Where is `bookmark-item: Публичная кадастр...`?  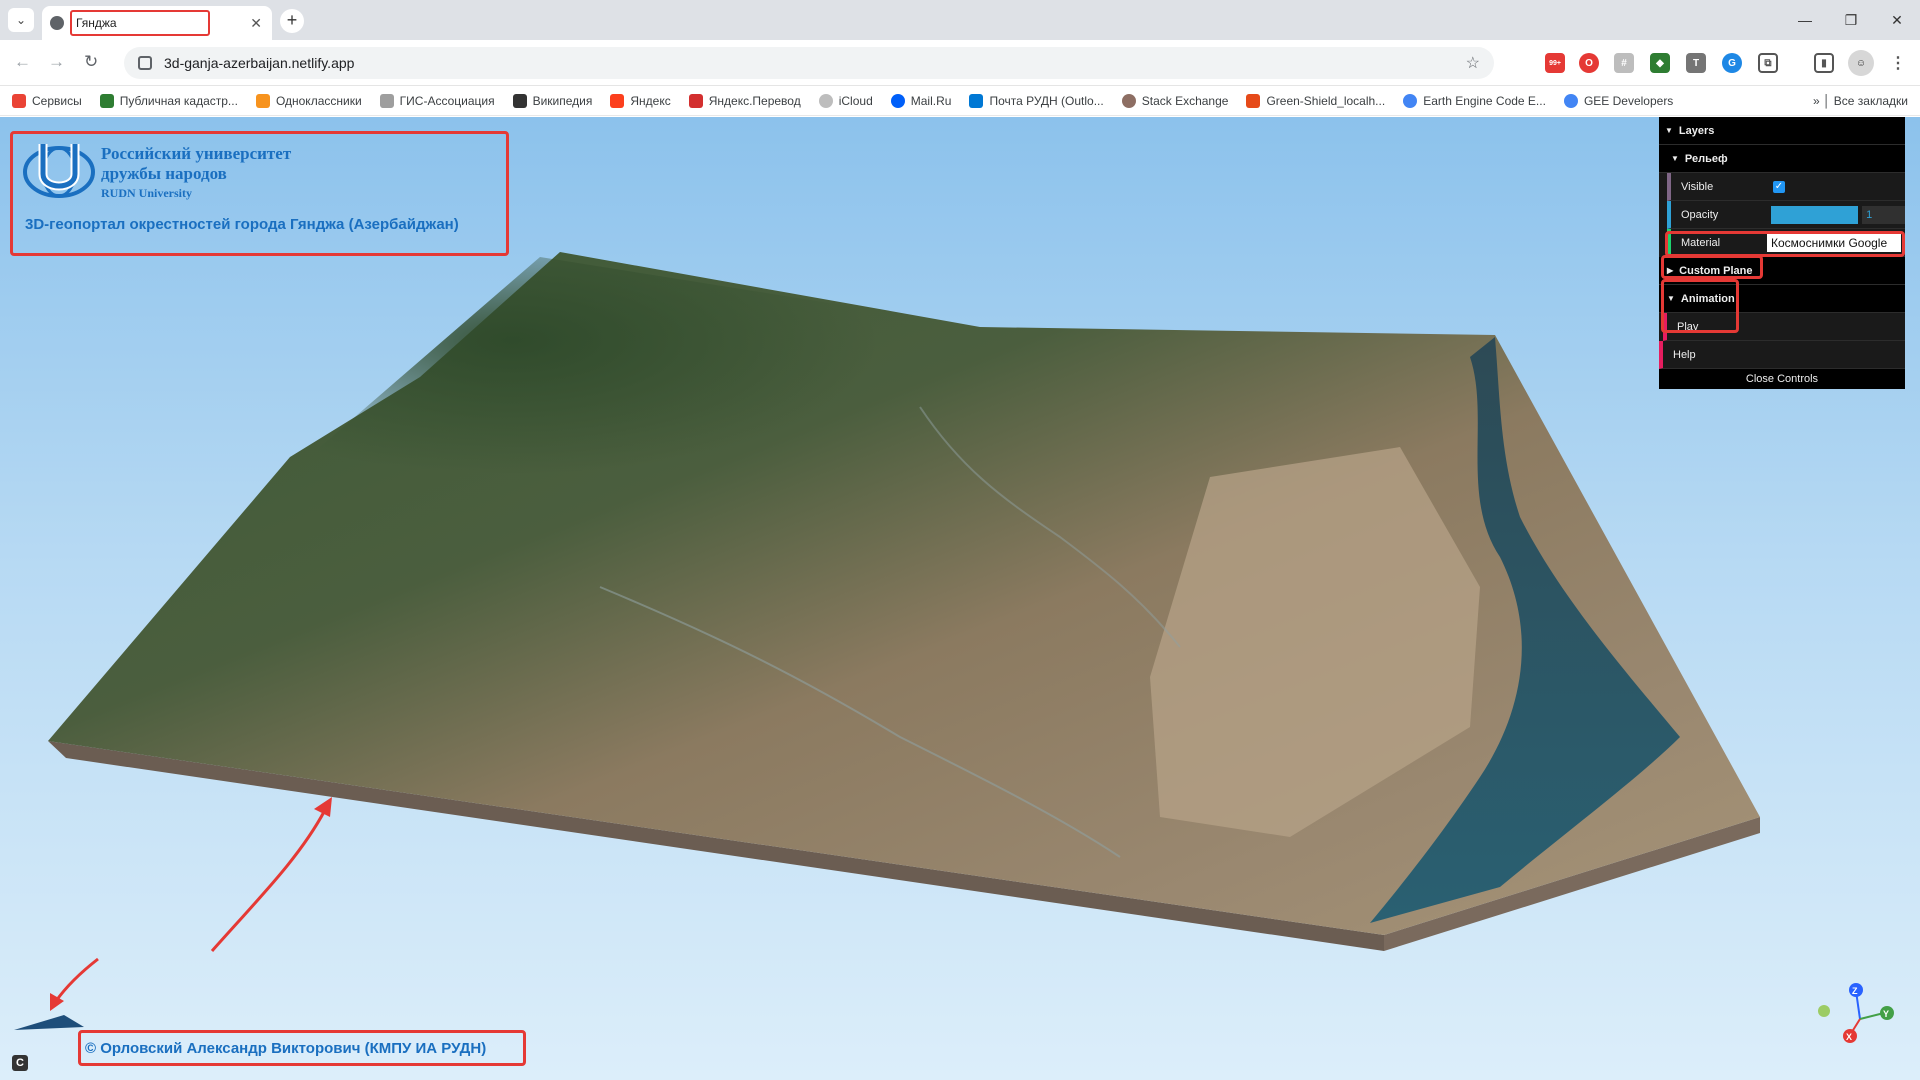
bookmark-item: Публичная кадастр... is located at coordinates (168, 100).